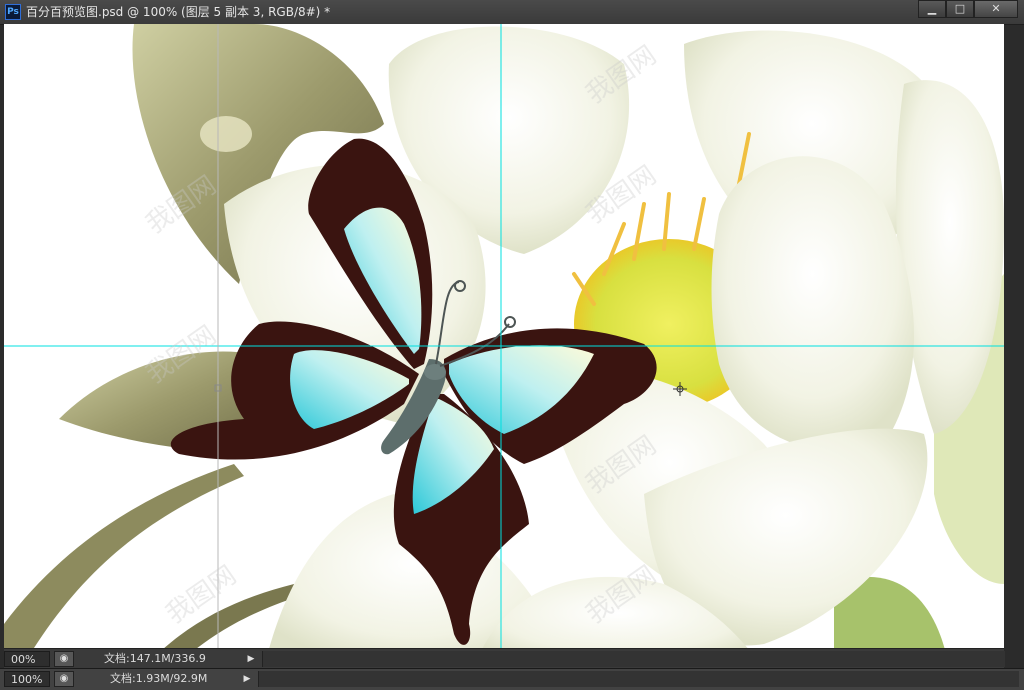  I want to click on zoom-field: 00%, so click(27, 659).